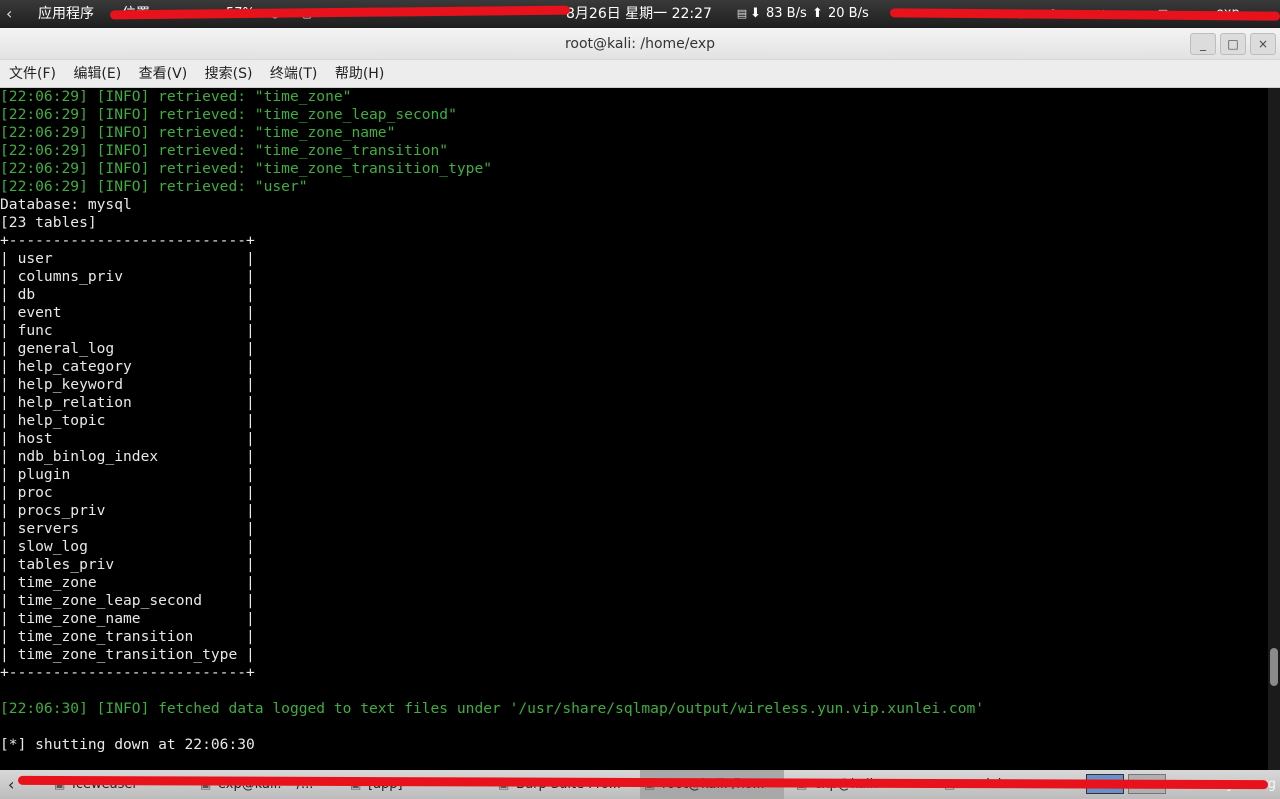 The image size is (1280, 799). What do you see at coordinates (817, 13) in the screenshot?
I see `upload-arrow-icon: ⬆` at bounding box center [817, 13].